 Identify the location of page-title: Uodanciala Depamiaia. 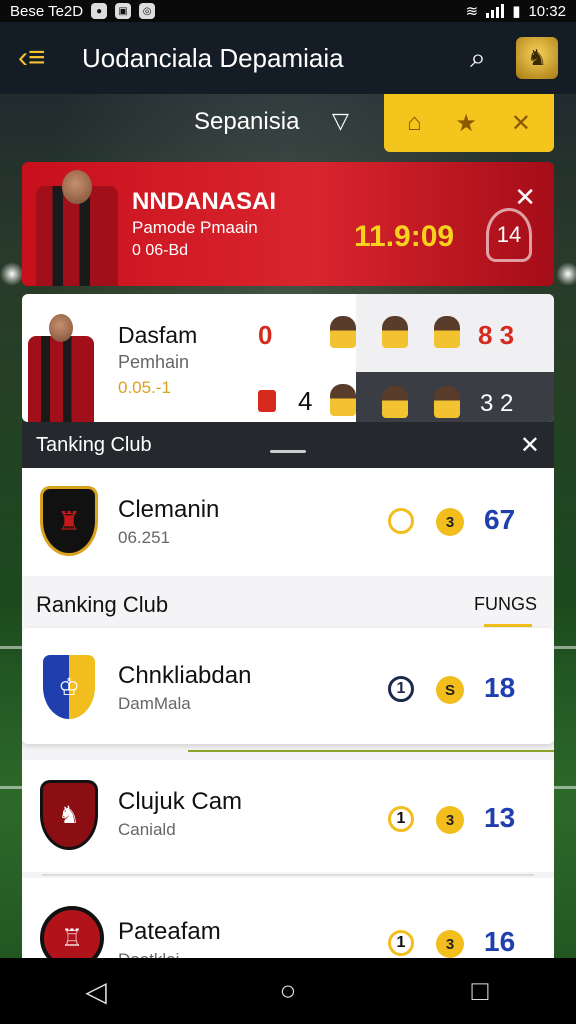
(213, 57).